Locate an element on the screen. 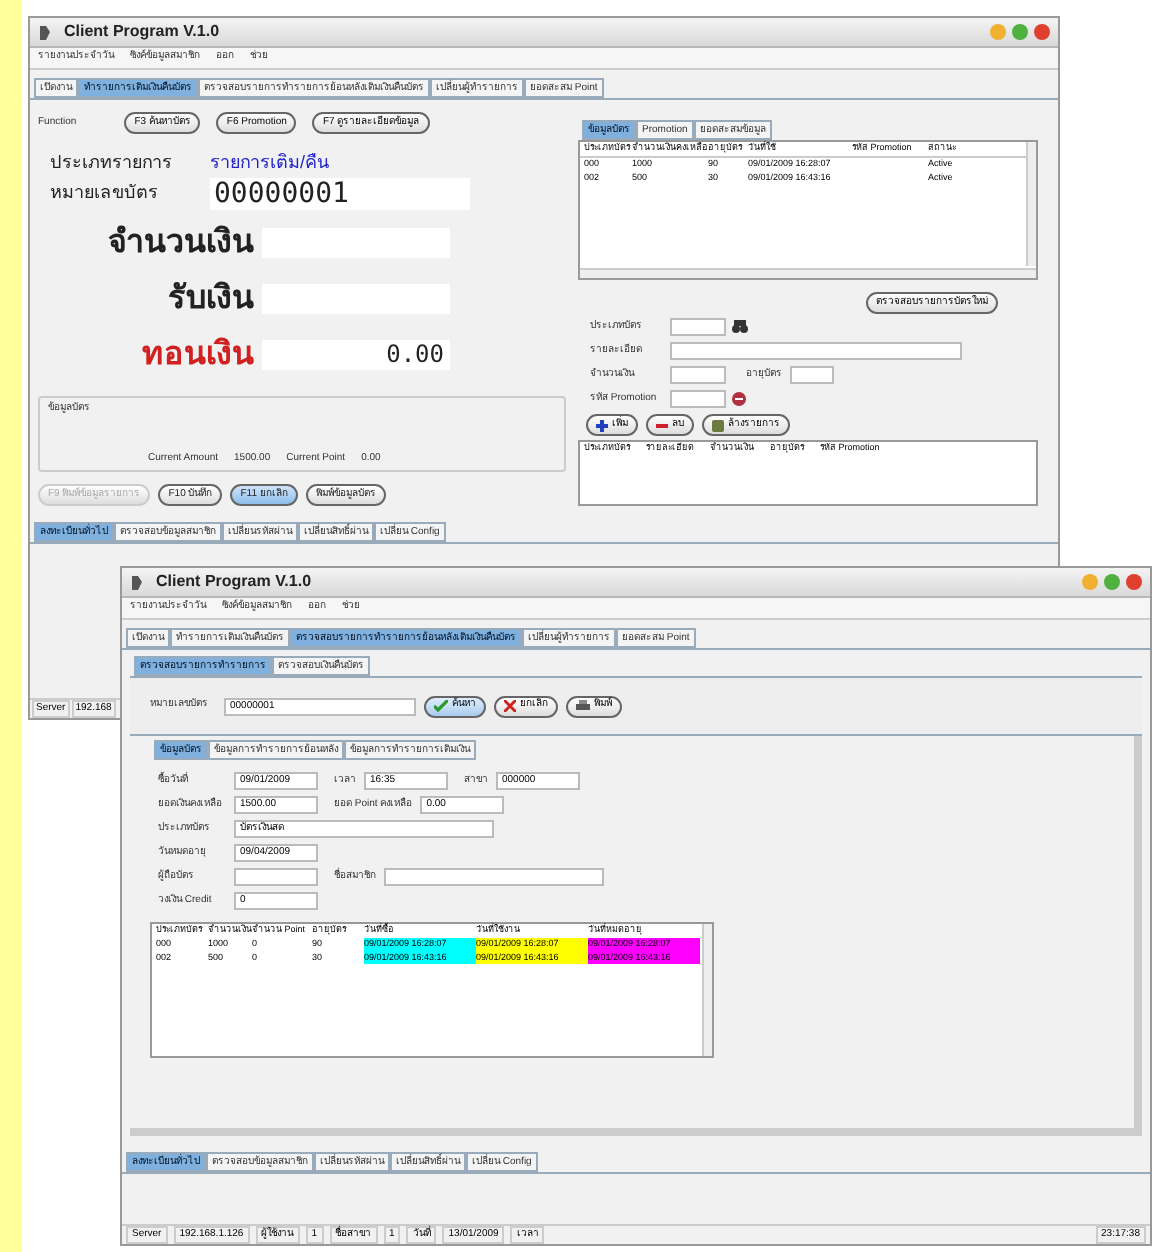 The image size is (1156, 1252). amount-label: จำนวนเงิน is located at coordinates (181, 243).